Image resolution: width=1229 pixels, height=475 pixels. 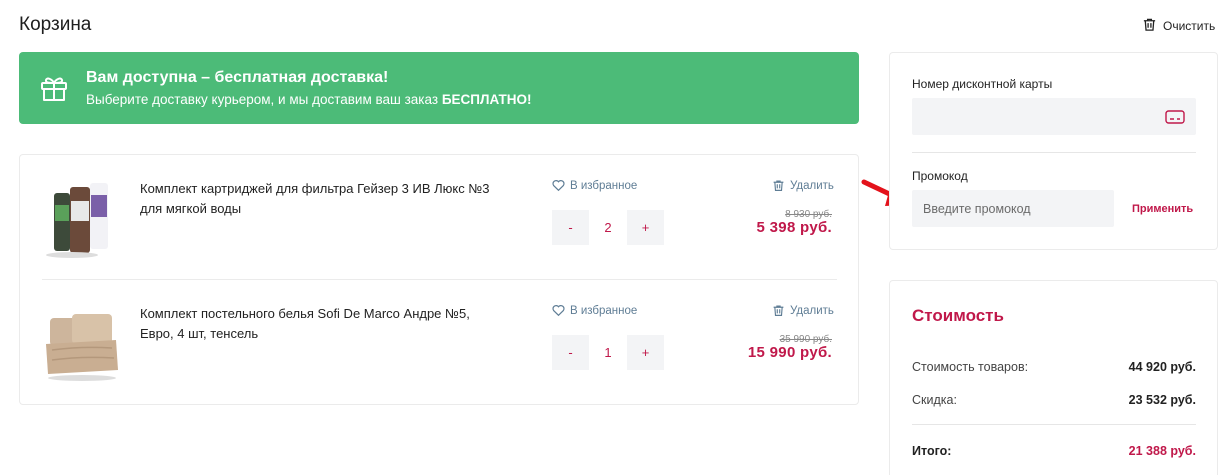 I want to click on quantity-stepper: - 1 +, so click(x=608, y=352).